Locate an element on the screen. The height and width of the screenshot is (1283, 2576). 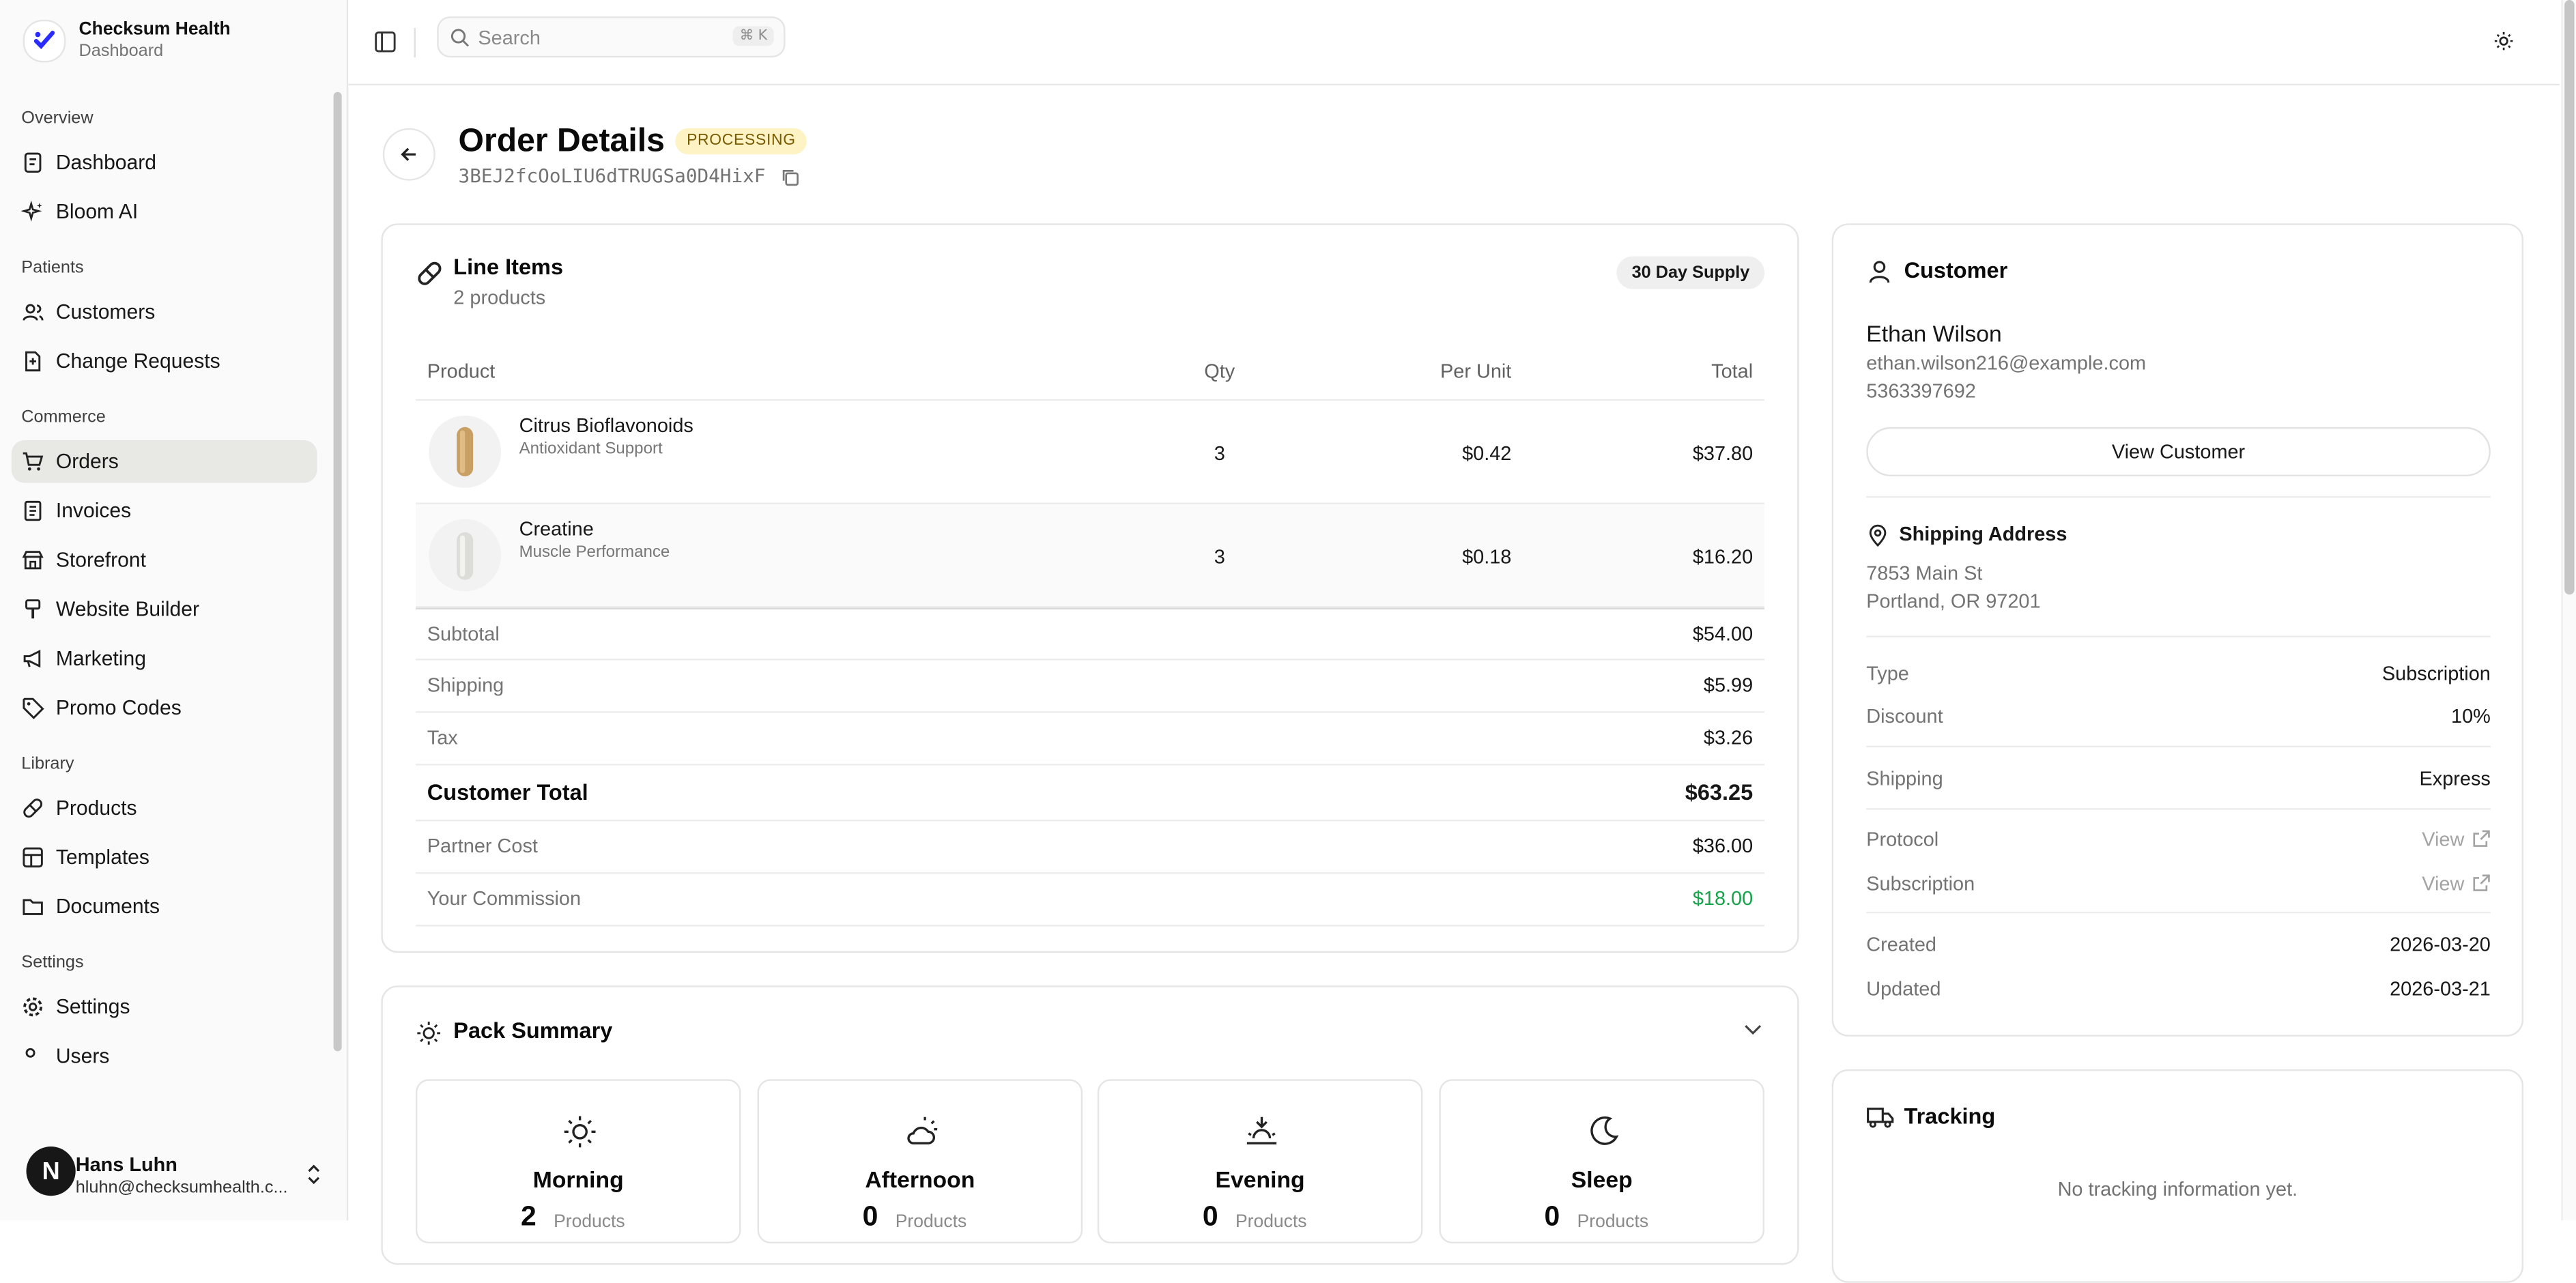
sidebar-item-label: Products is located at coordinates (96, 808).